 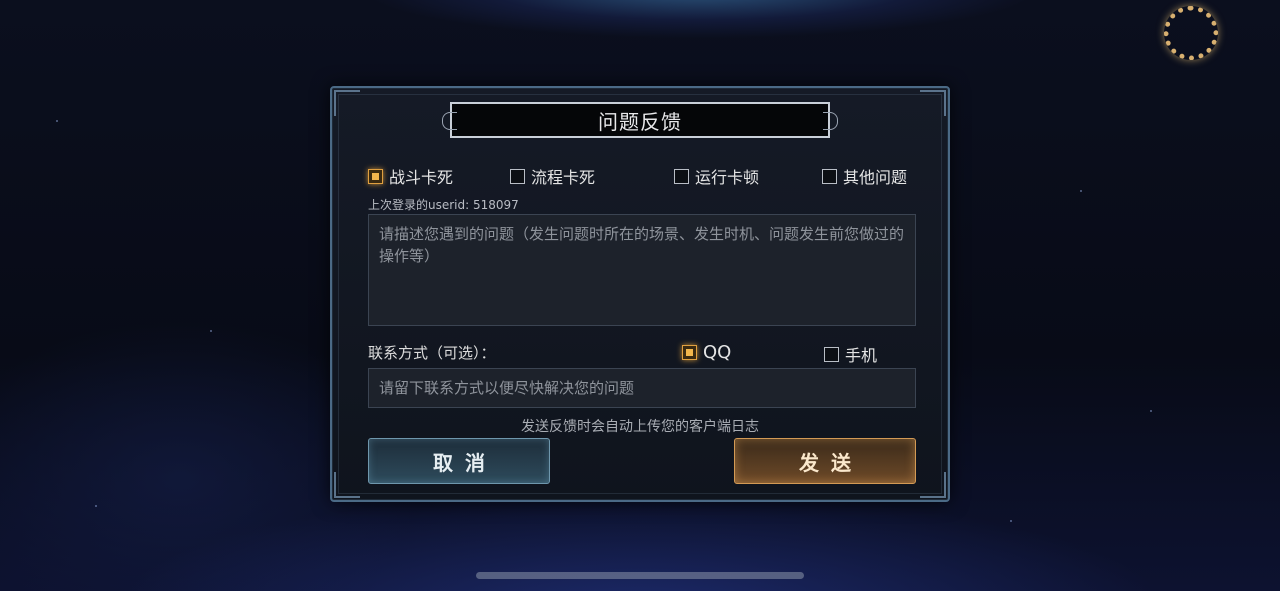 I want to click on glowing-ring-icon, so click(x=1191, y=33).